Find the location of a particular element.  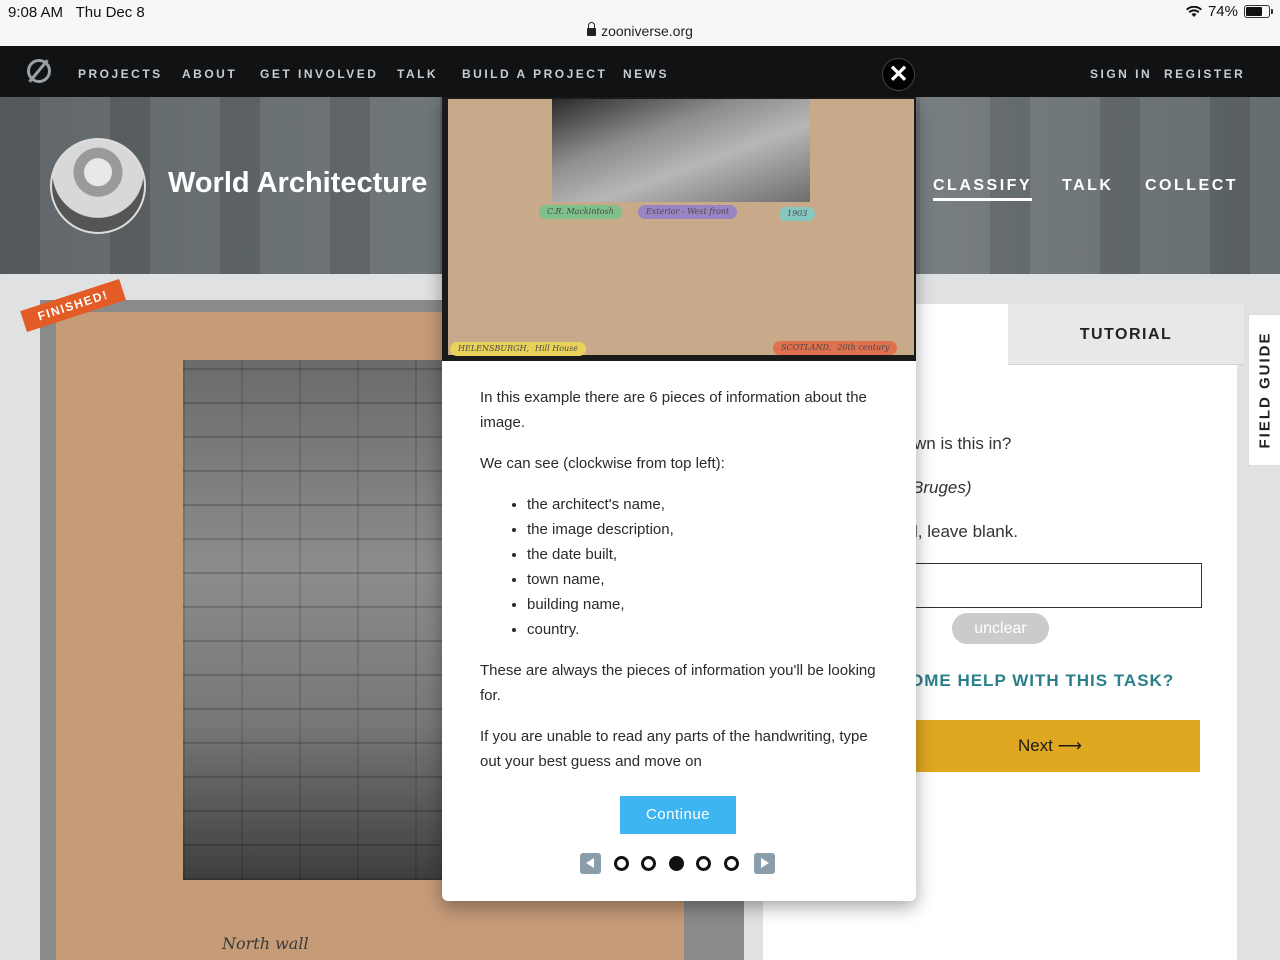

address-bar: zooniverse.org is located at coordinates (640, 30).